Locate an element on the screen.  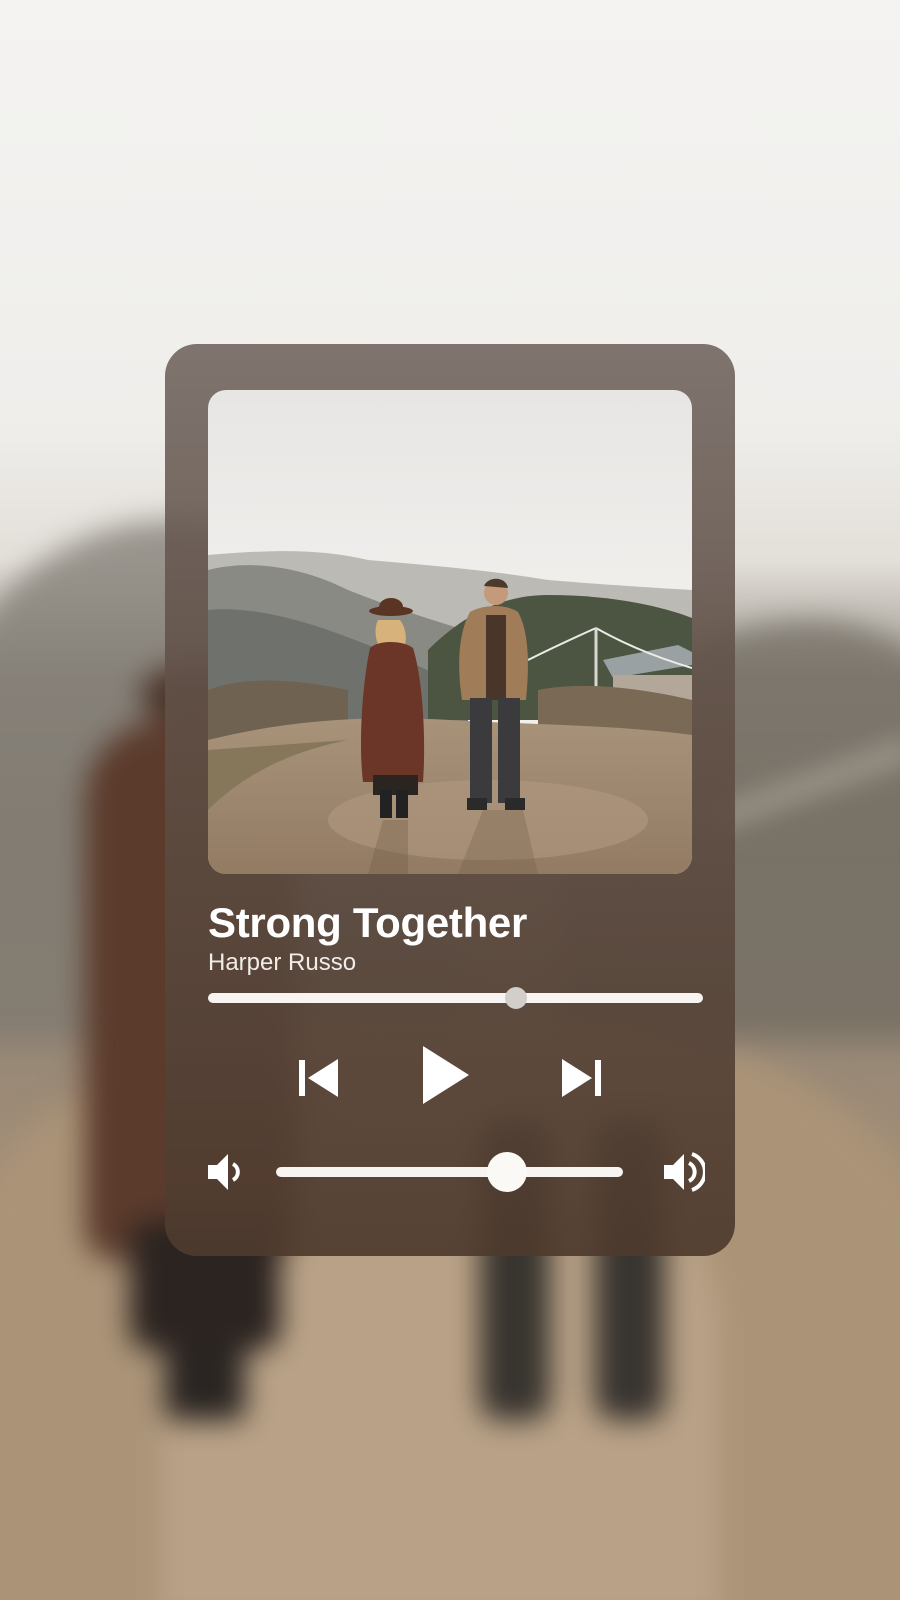
volume-high-icon is located at coordinates (685, 1172).